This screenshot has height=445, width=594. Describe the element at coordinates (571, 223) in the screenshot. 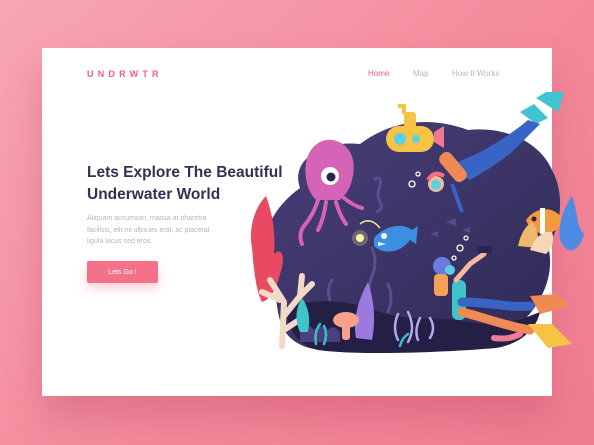

I see `coral-blue-right` at that location.